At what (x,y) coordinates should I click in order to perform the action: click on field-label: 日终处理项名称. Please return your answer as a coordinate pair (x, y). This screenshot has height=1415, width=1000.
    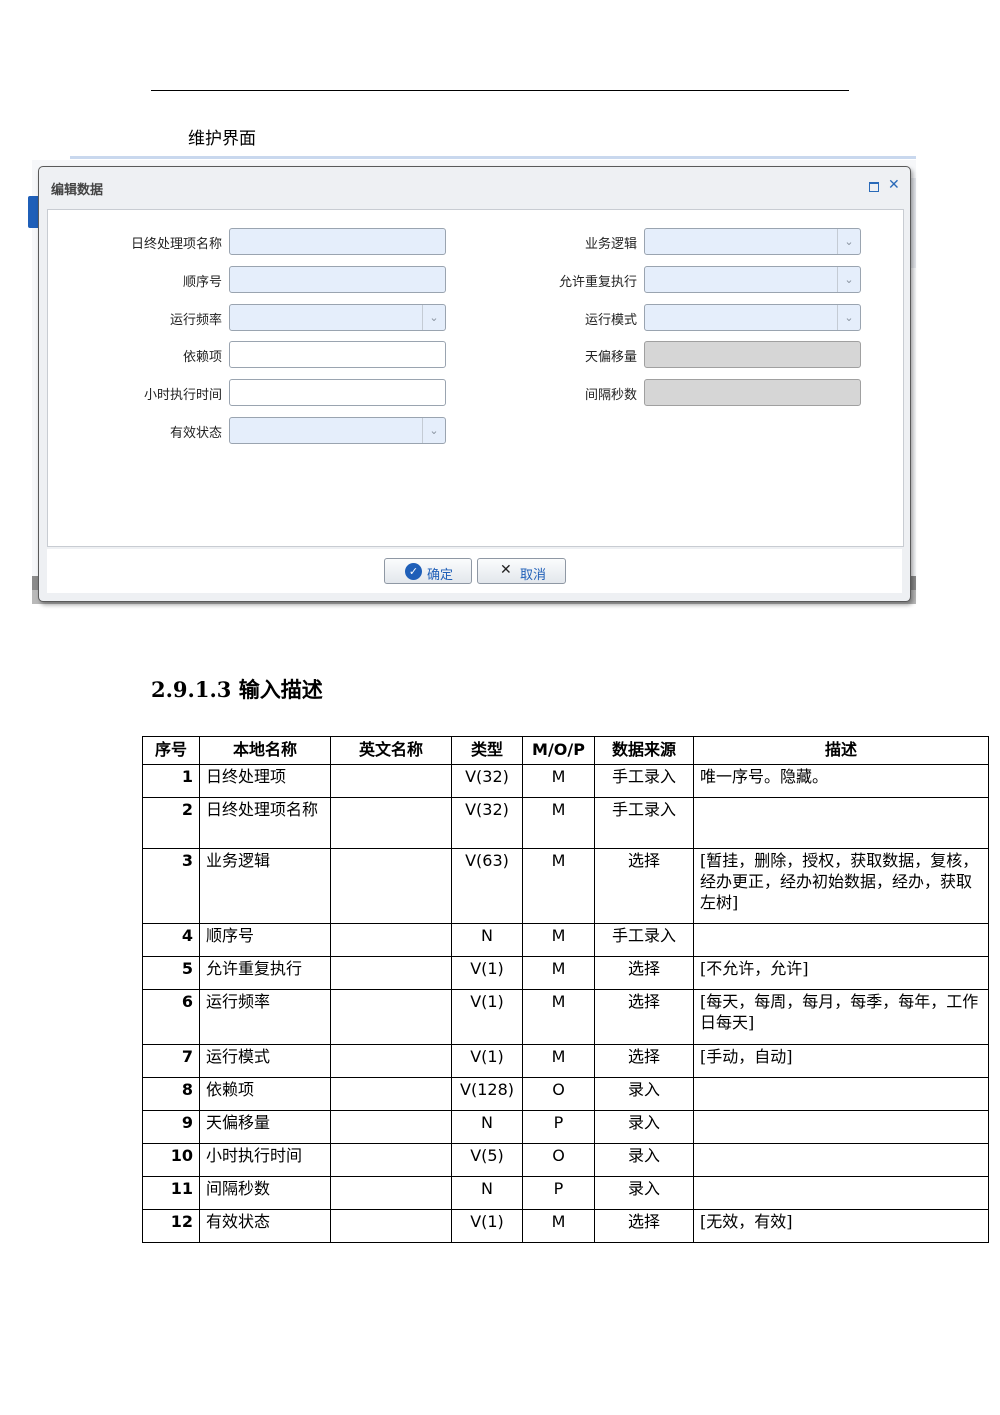
    Looking at the image, I should click on (176, 244).